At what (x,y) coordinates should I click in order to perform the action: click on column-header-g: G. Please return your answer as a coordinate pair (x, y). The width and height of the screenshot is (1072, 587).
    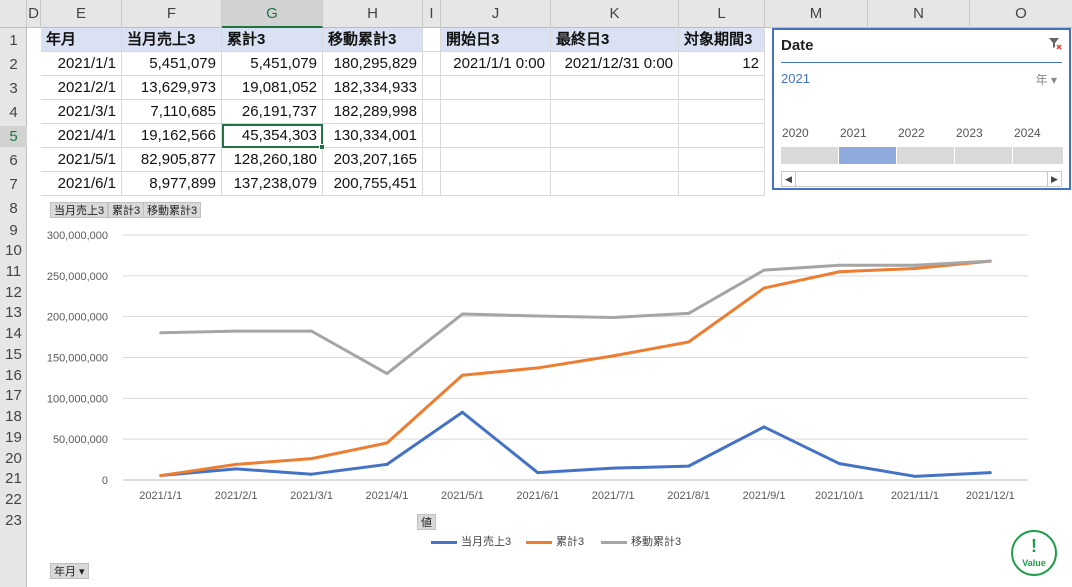
    Looking at the image, I should click on (272, 14).